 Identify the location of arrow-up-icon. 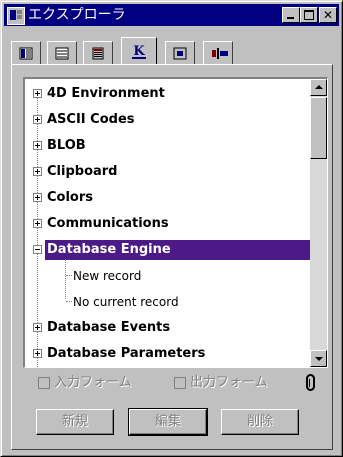
(319, 87).